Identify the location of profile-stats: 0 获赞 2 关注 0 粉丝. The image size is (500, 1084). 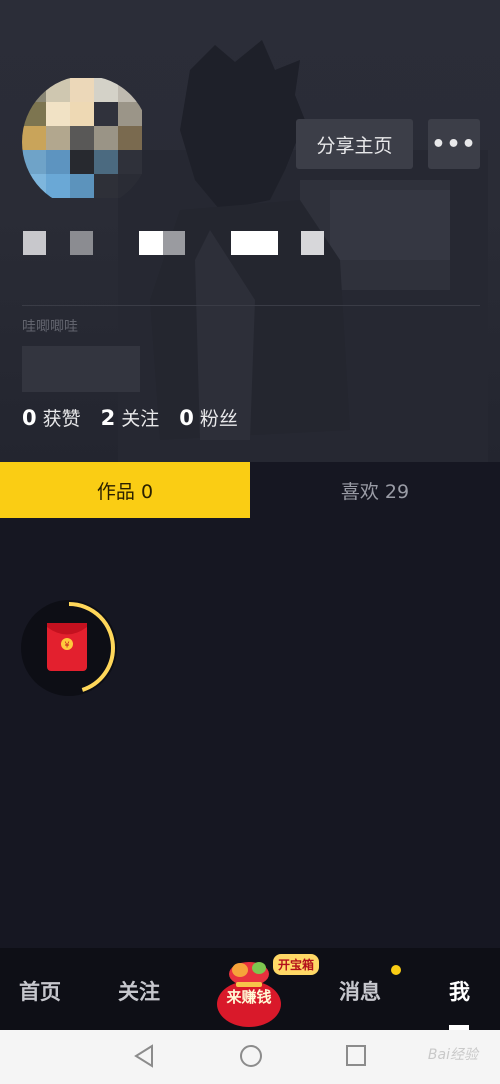
(130, 417).